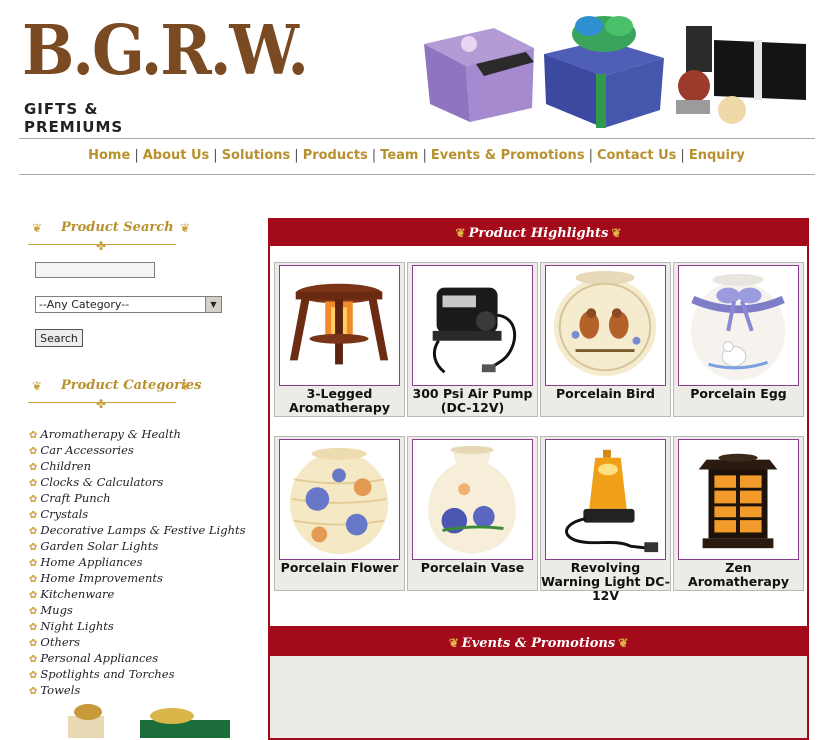 The width and height of the screenshot is (833, 740). Describe the element at coordinates (738, 325) in the screenshot. I see `porcelain-egg-image` at that location.